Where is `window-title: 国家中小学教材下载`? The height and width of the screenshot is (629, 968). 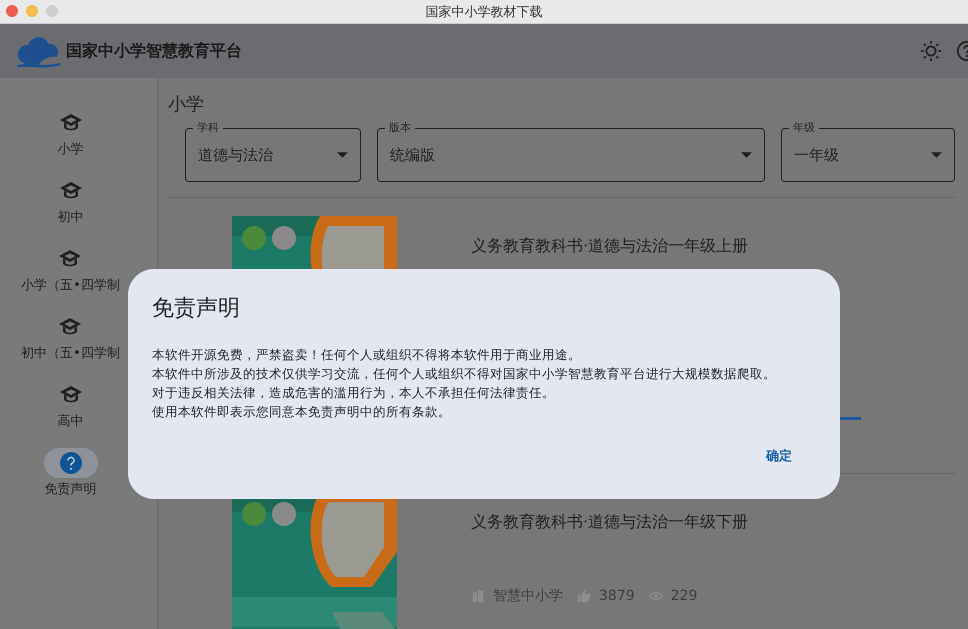 window-title: 国家中小学教材下载 is located at coordinates (484, 12).